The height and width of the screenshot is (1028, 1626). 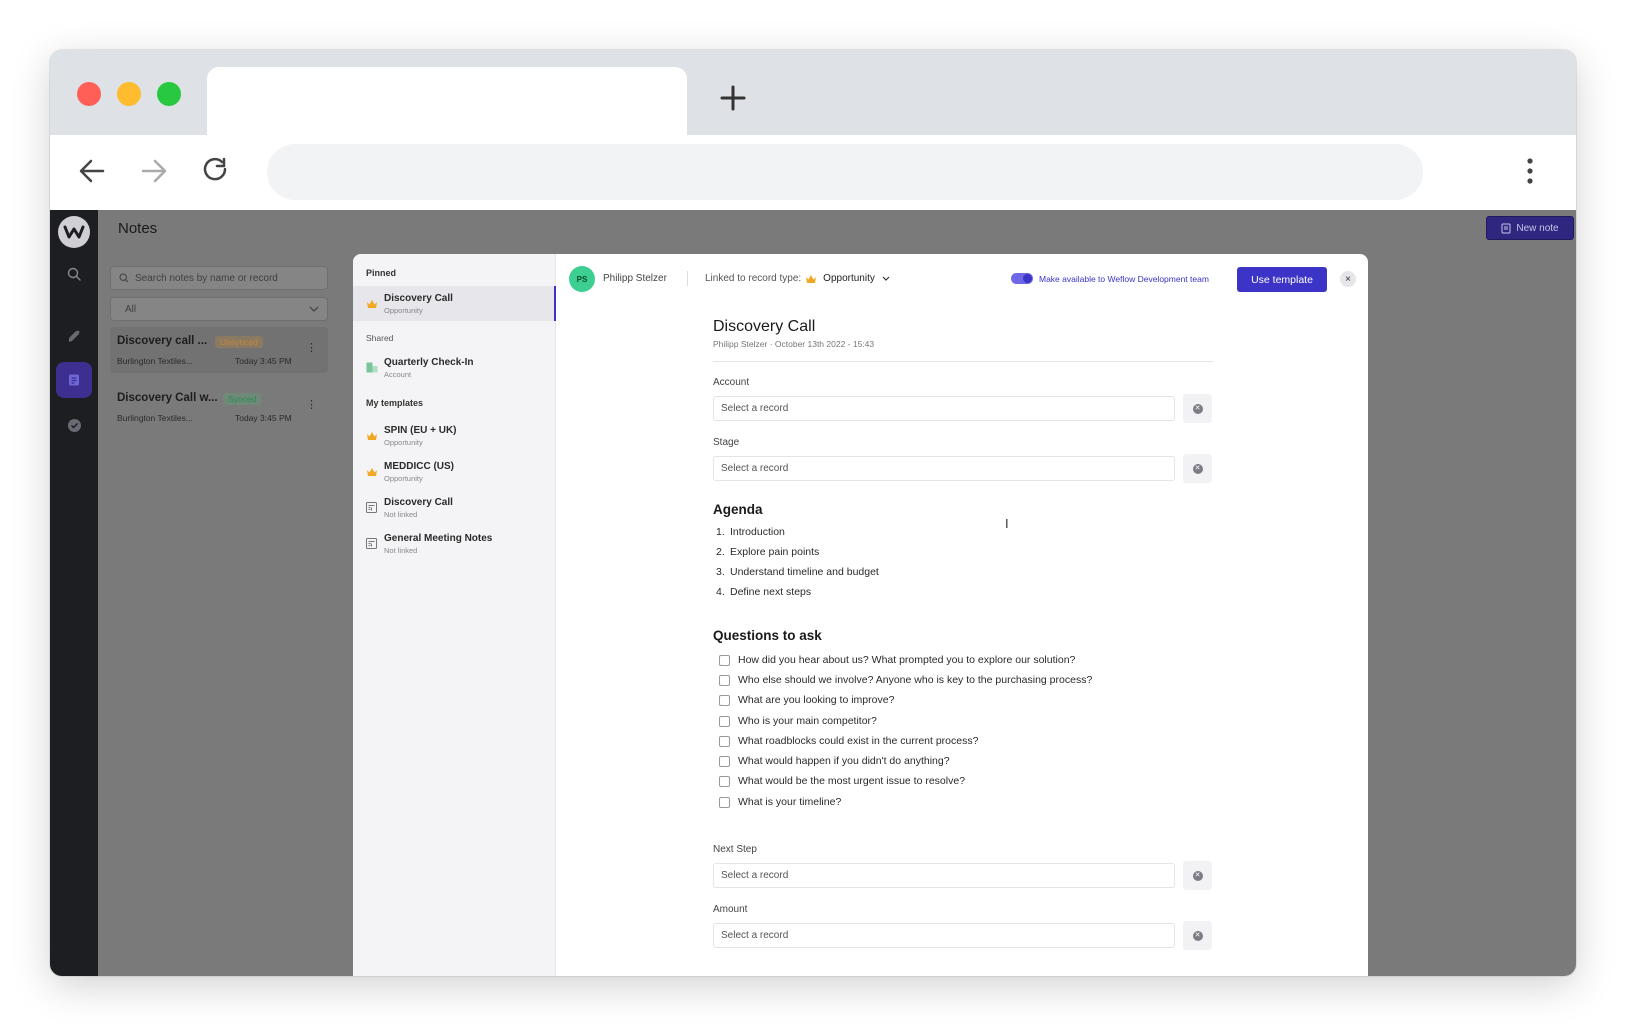 What do you see at coordinates (845, 172) in the screenshot?
I see `address-bar` at bounding box center [845, 172].